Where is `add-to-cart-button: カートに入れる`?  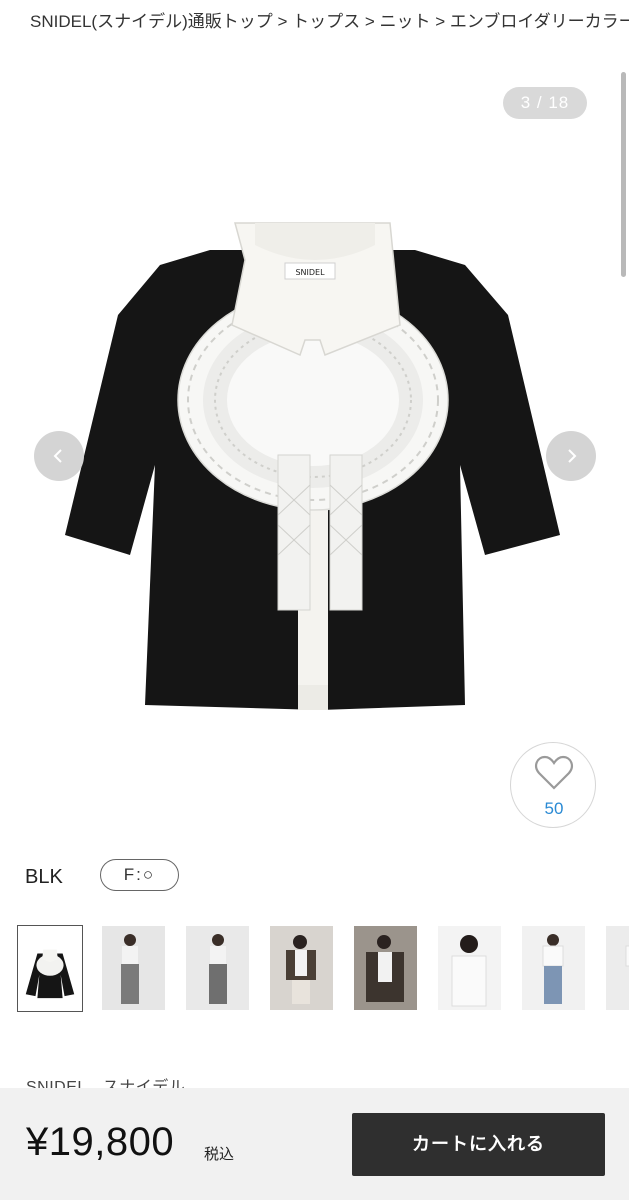 add-to-cart-button: カートに入れる is located at coordinates (478, 1144).